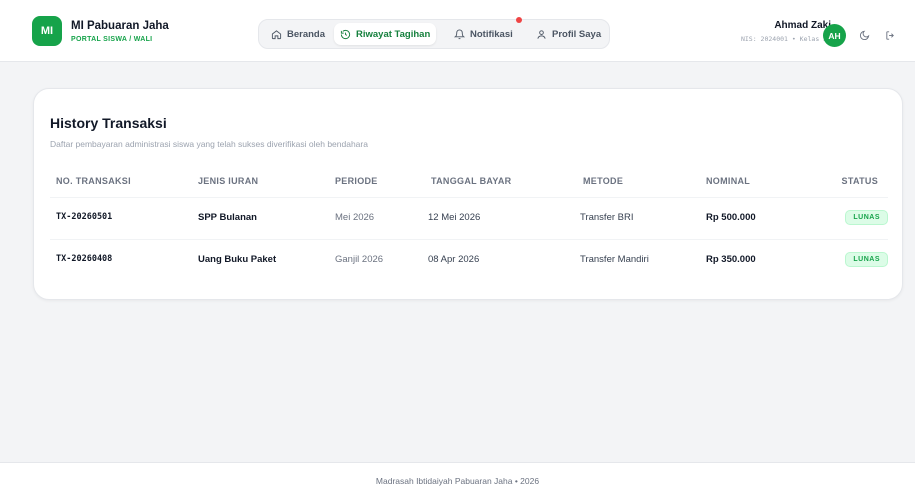 Image resolution: width=915 pixels, height=499 pixels. What do you see at coordinates (112, 39) in the screenshot?
I see `brand-subtitle: PORTAL SISWA / WALI` at bounding box center [112, 39].